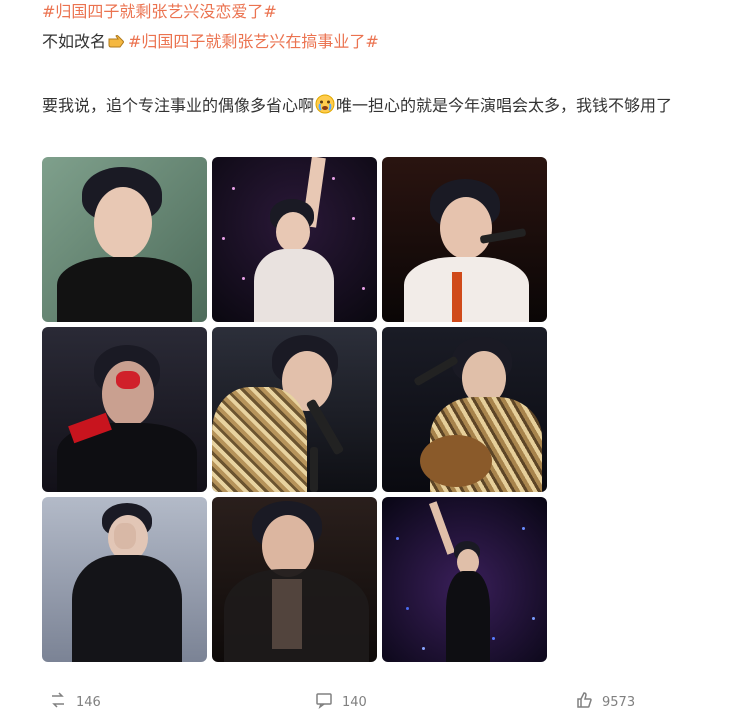 This screenshot has width=739, height=714. Describe the element at coordinates (619, 702) in the screenshot. I see `like-count: 9573` at that location.